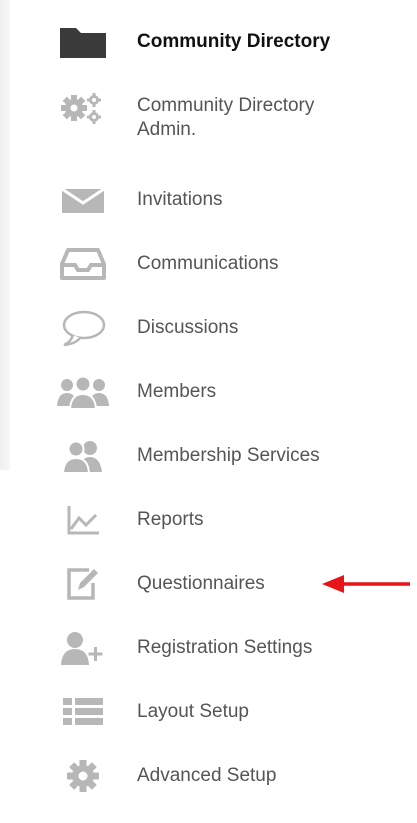 The width and height of the screenshot is (417, 823). Describe the element at coordinates (193, 711) in the screenshot. I see `menu-item-label: Layout Setup` at that location.